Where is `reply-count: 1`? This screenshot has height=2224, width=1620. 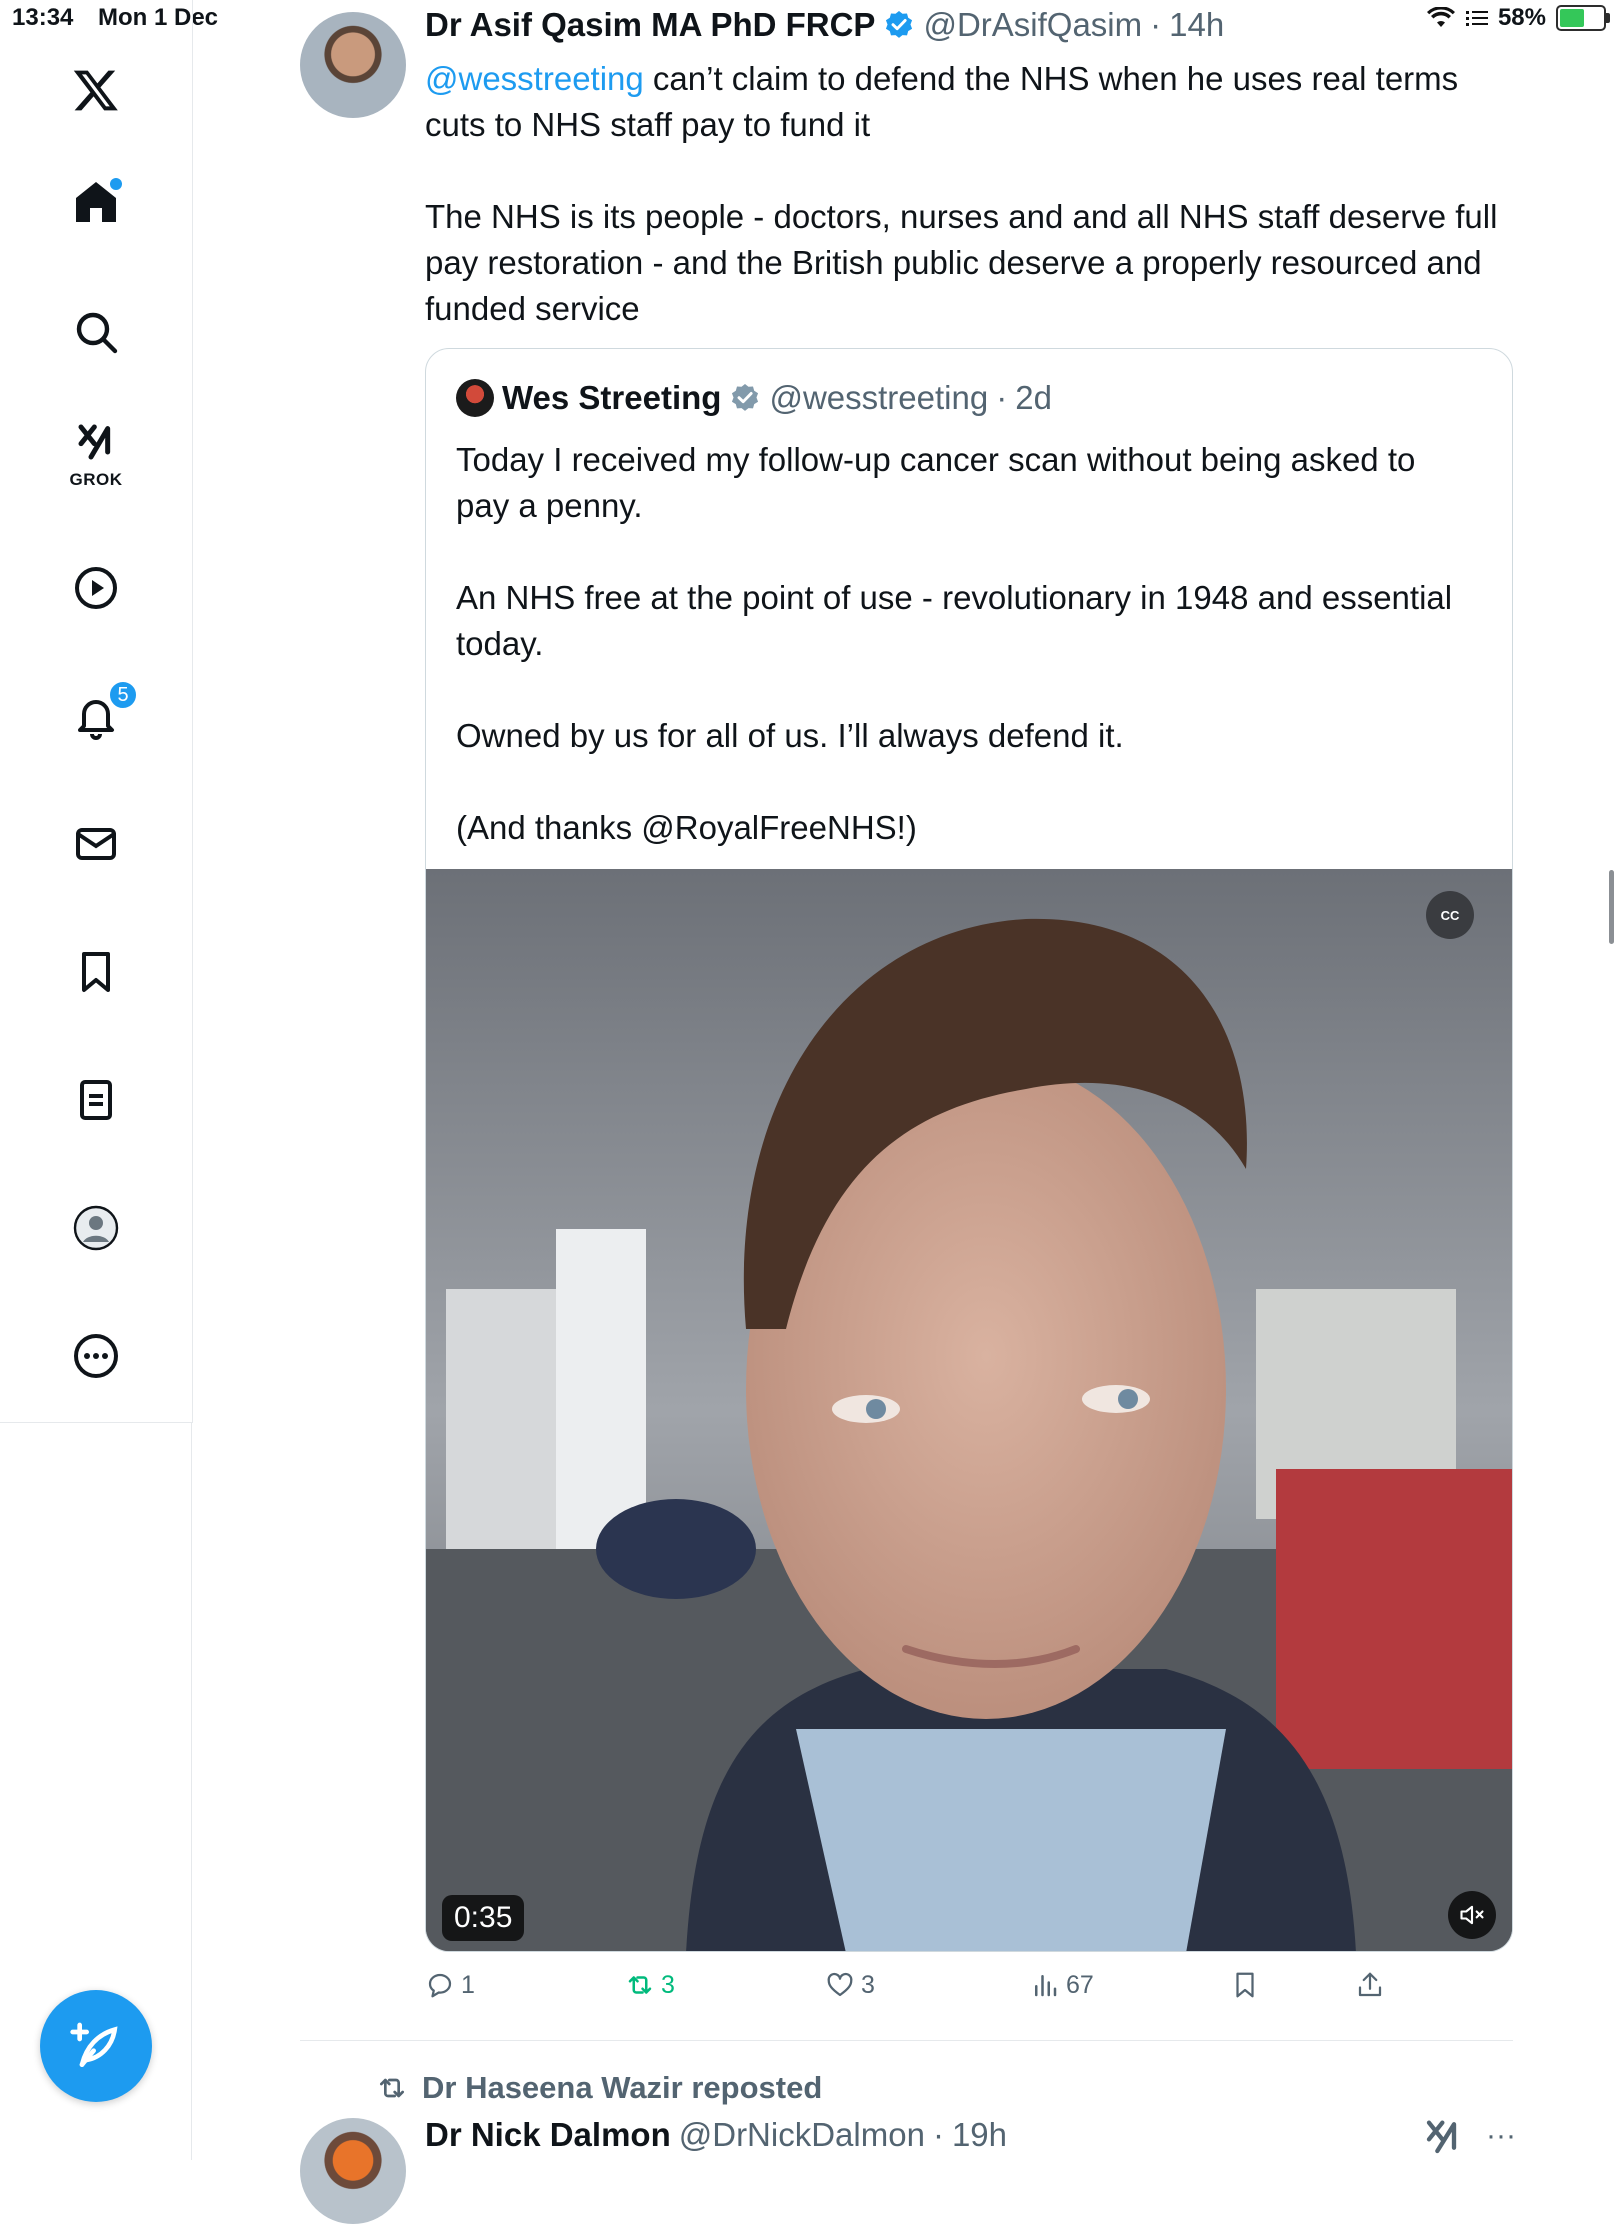
reply-count: 1 is located at coordinates (468, 1984).